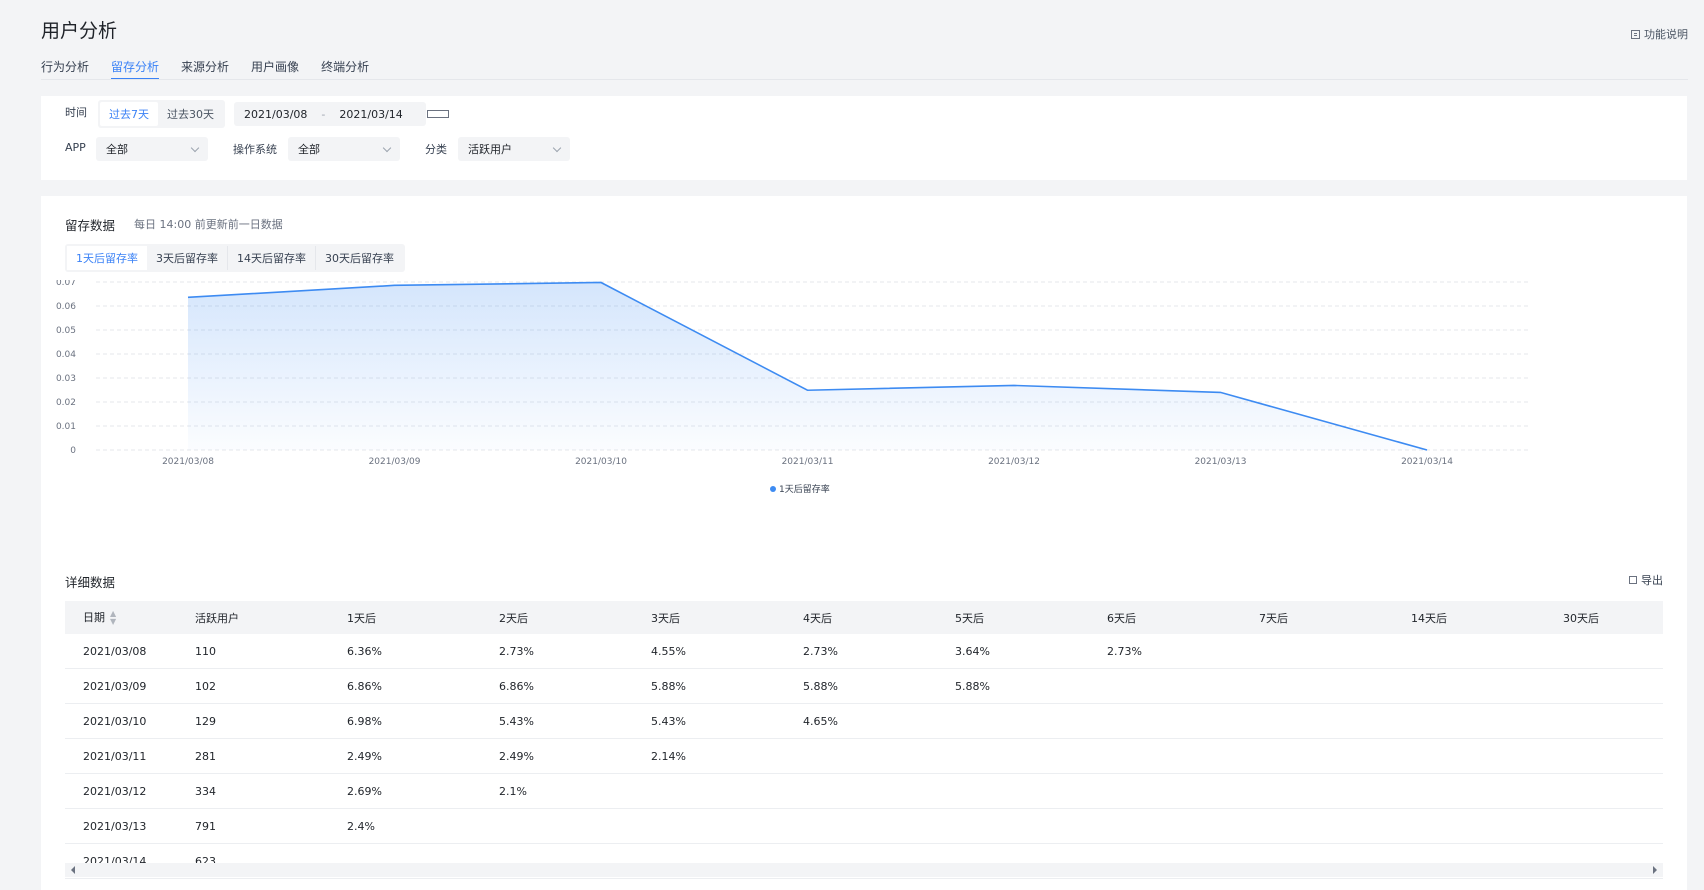  Describe the element at coordinates (557, 147) in the screenshot. I see `chevron-down-icon` at that location.